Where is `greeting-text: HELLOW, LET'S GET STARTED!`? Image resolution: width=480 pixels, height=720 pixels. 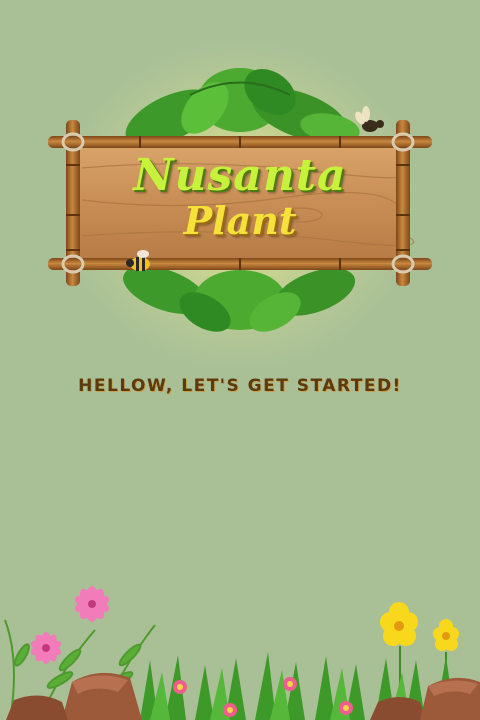
greeting-text: HELLOW, LET'S GET STARTED! is located at coordinates (240, 386).